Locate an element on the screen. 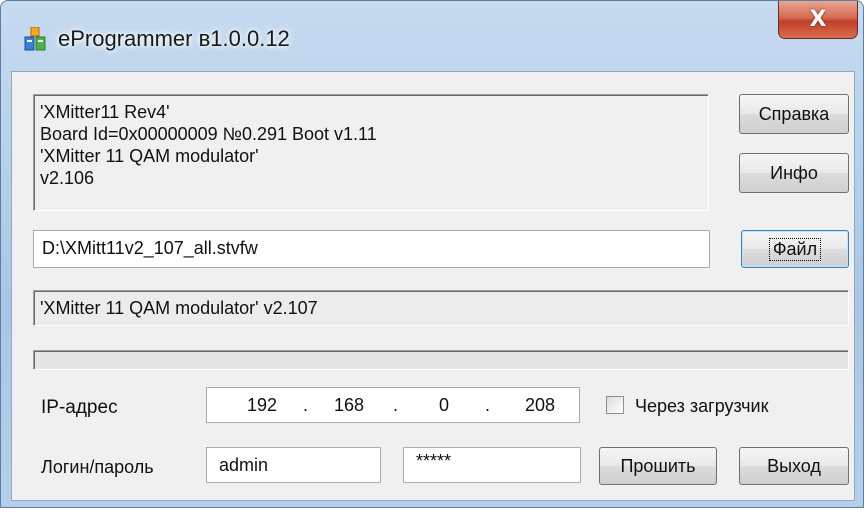 The width and height of the screenshot is (866, 512). help-button: Справка is located at coordinates (794, 114).